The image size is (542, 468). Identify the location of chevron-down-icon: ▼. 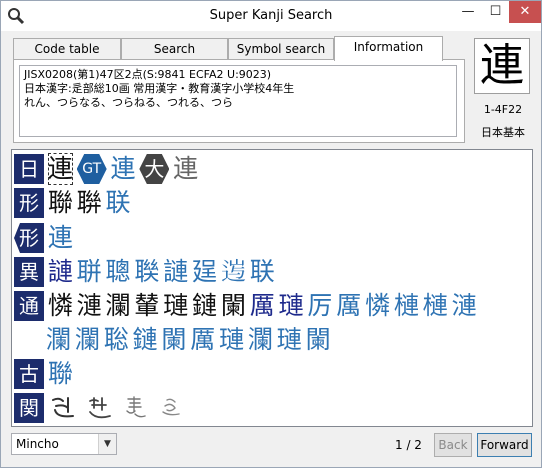
(107, 444).